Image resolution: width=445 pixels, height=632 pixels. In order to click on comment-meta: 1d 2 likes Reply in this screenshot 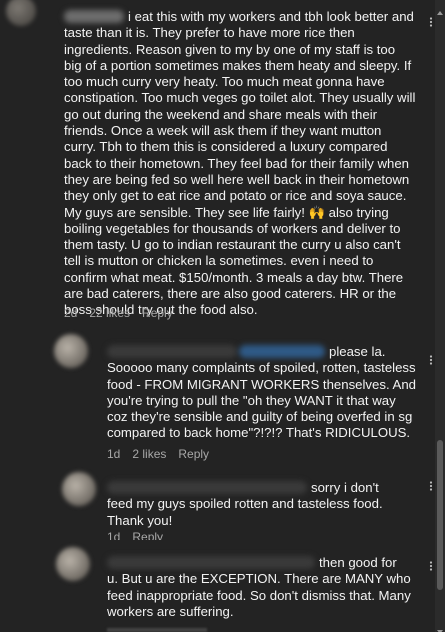, I will do `click(164, 454)`.